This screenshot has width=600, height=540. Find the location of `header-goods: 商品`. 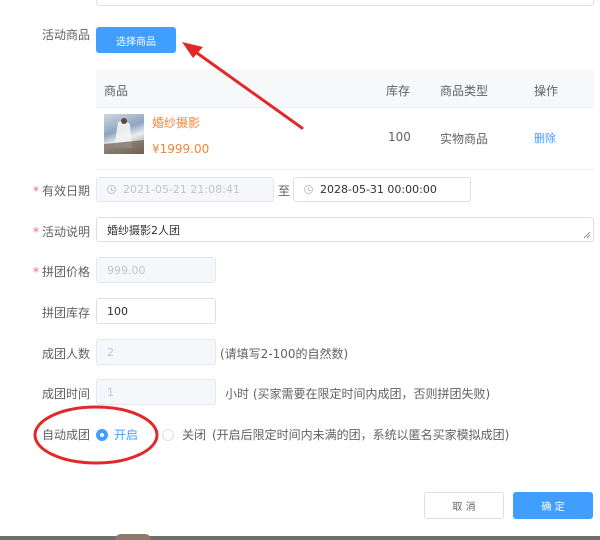

header-goods: 商品 is located at coordinates (116, 91).